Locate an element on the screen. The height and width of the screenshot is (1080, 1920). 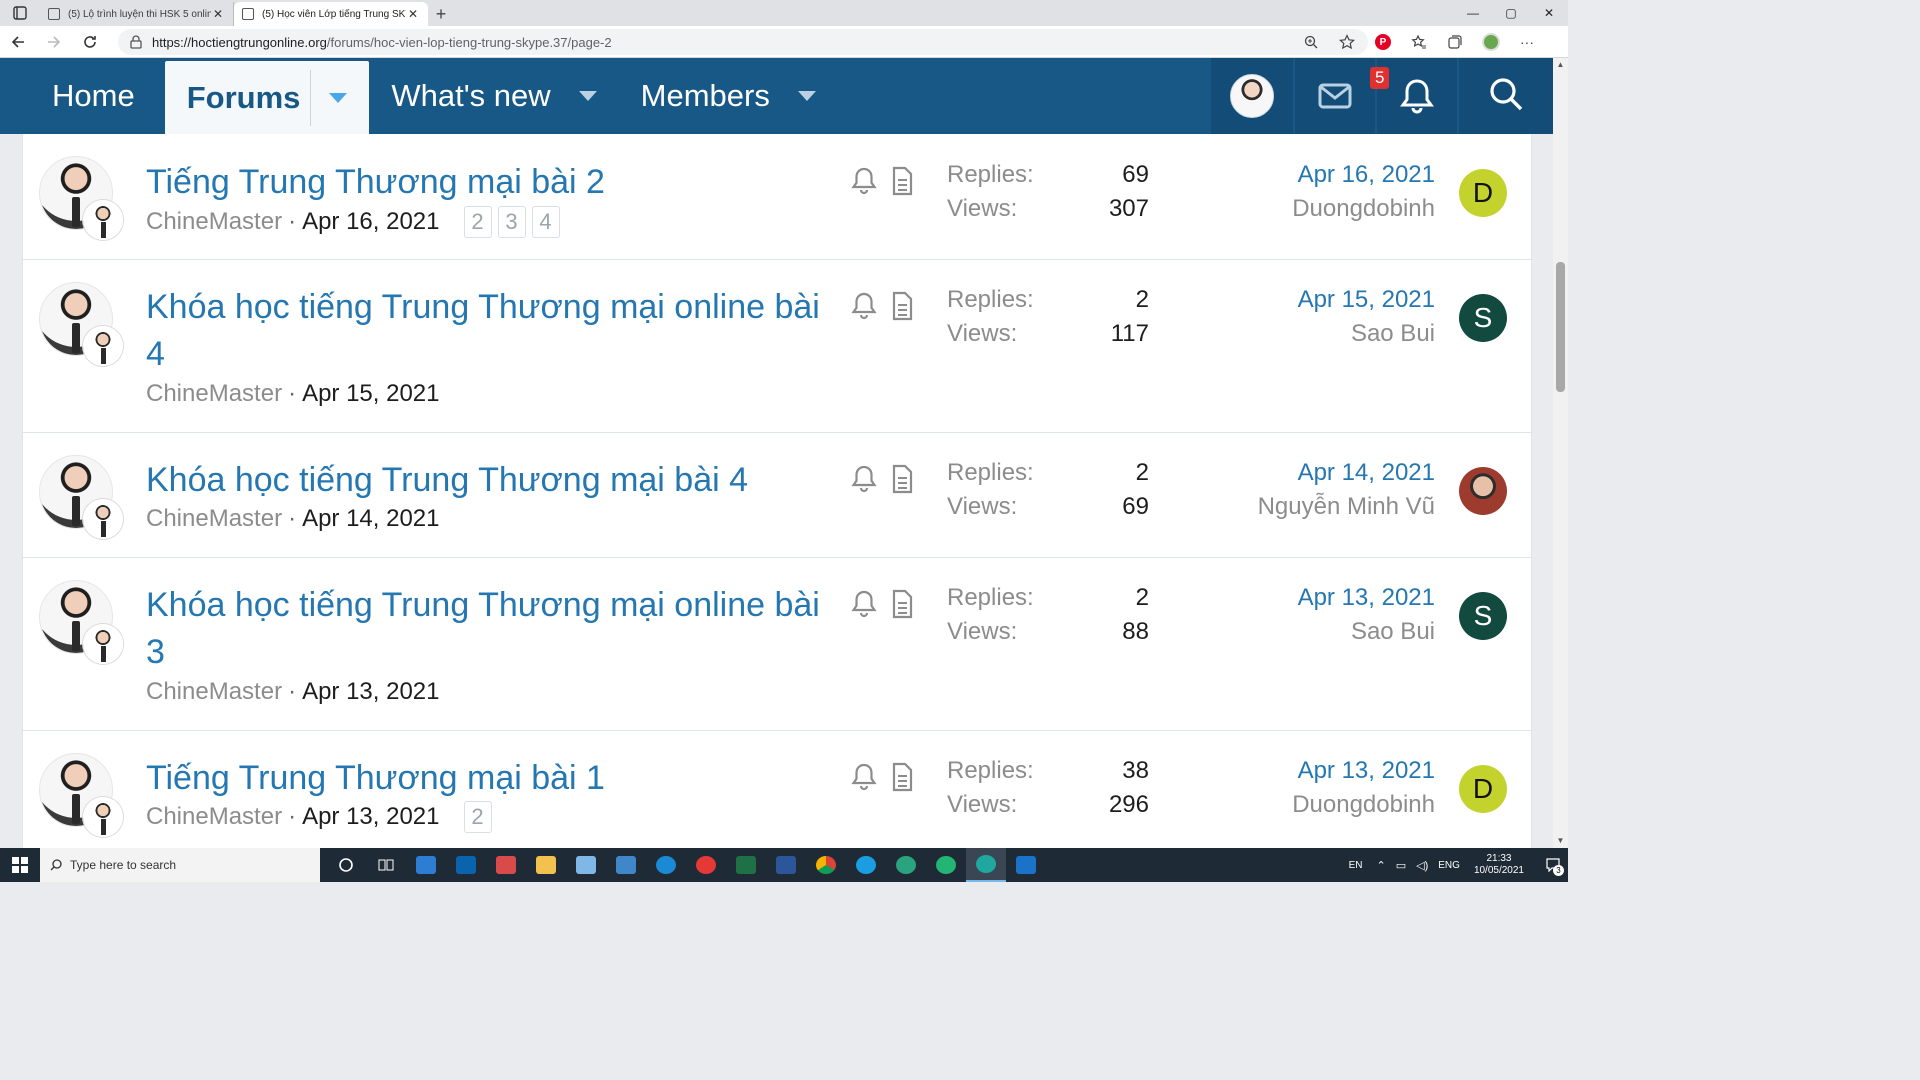
latest-post-date: Apr 15, 2021 is located at coordinates (1366, 300).